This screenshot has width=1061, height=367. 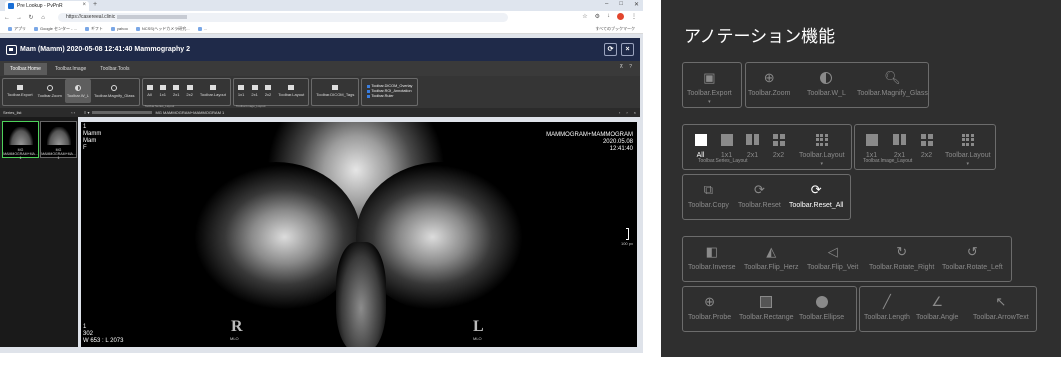 I want to click on zoom-button: ⊕ Toolbar.Zoom, so click(x=769, y=83).